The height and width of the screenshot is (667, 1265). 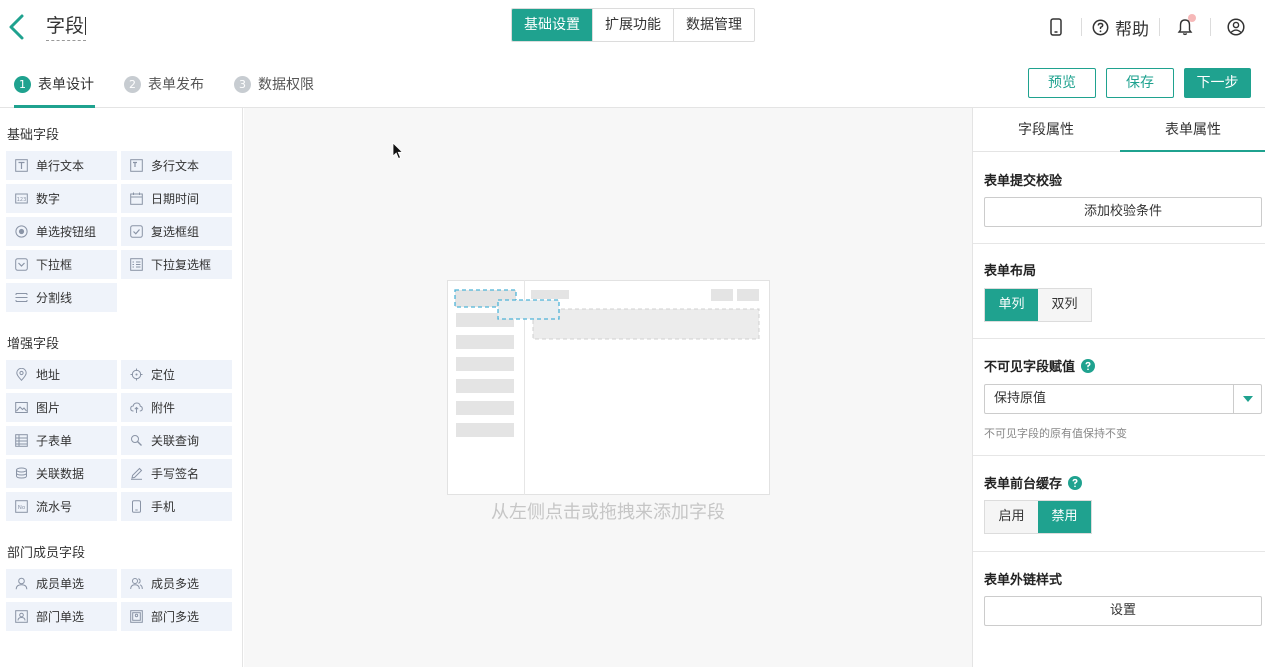 What do you see at coordinates (1123, 611) in the screenshot?
I see `external-link-settings-button: 设置` at bounding box center [1123, 611].